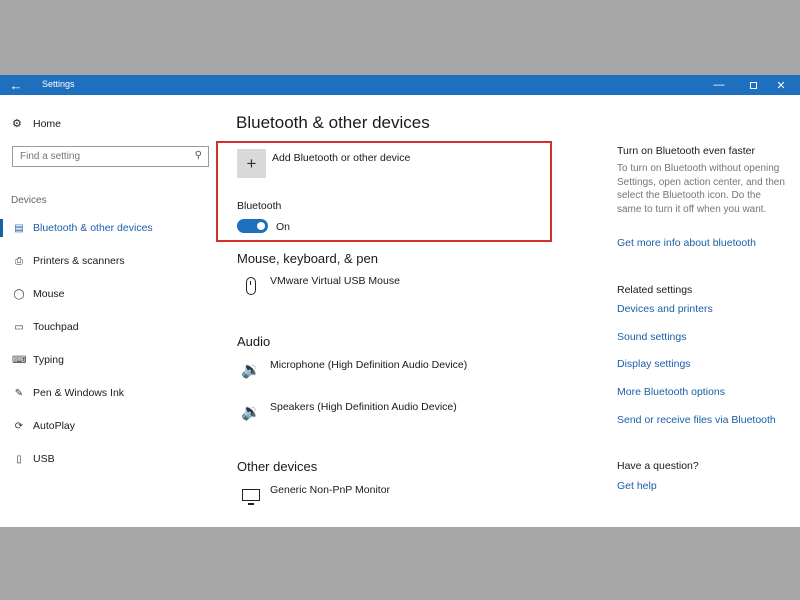  Describe the element at coordinates (19, 228) in the screenshot. I see `bluetooth-devices-icon: ▤` at that location.